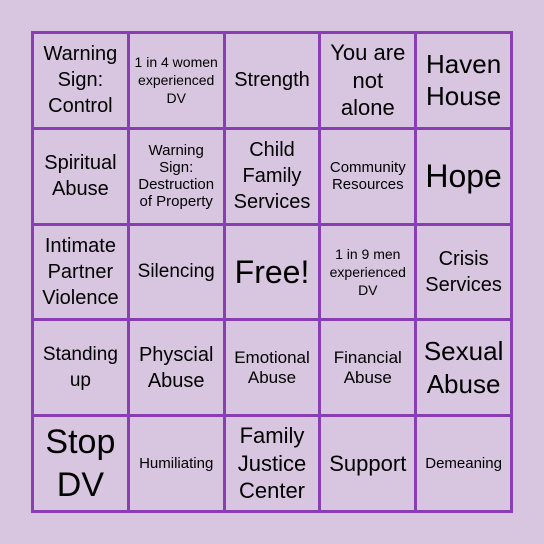  Describe the element at coordinates (176, 272) in the screenshot. I see `bingo-cell: Silencing` at that location.